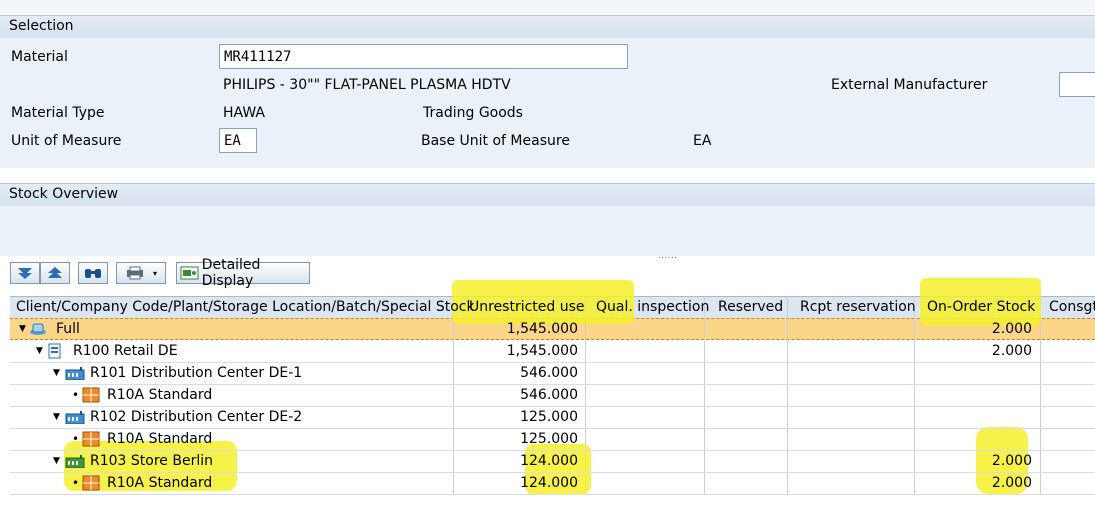  Describe the element at coordinates (367, 85) in the screenshot. I see `material-description: PHILIPS - 30"" FLAT-PANEL PLASMA HDTV` at that location.